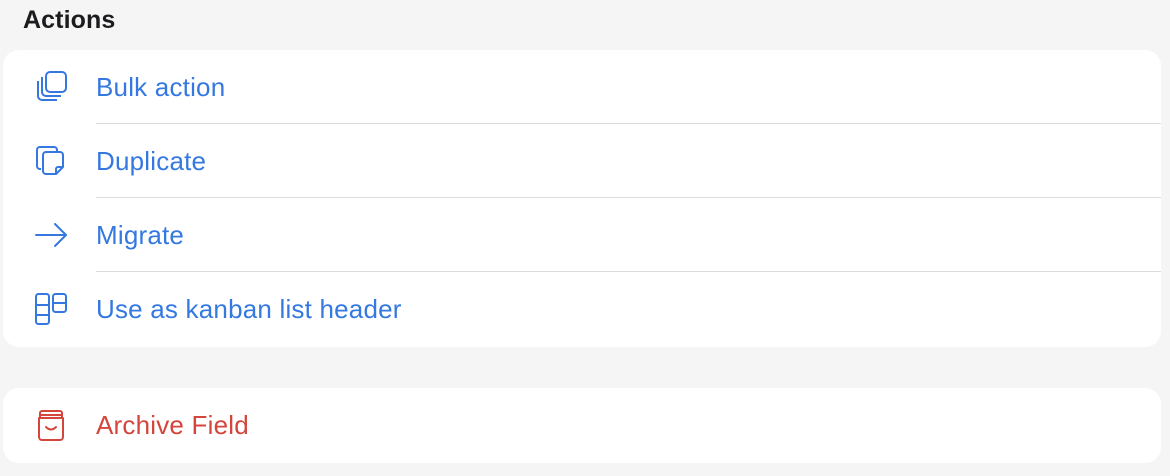  Describe the element at coordinates (51, 309) in the screenshot. I see `kanban-columns-icon` at that location.